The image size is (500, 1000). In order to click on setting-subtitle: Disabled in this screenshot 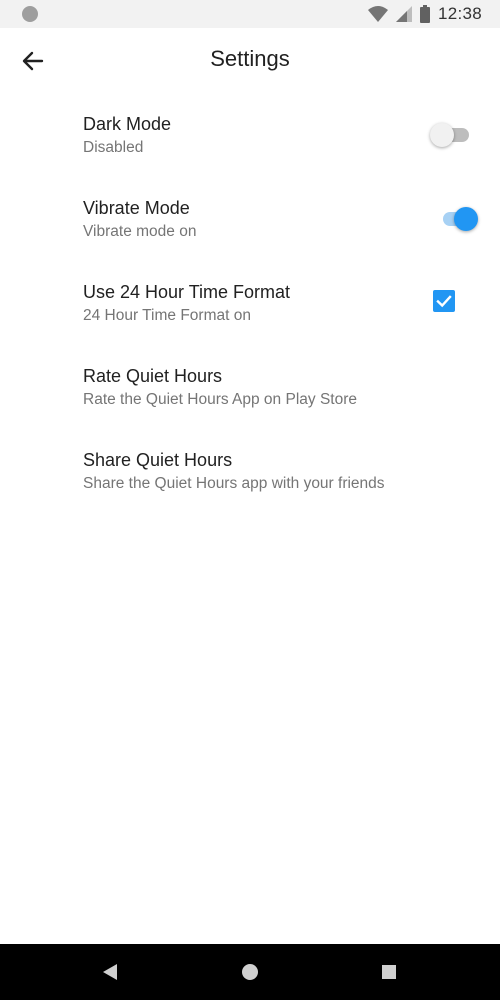, I will do `click(113, 147)`.